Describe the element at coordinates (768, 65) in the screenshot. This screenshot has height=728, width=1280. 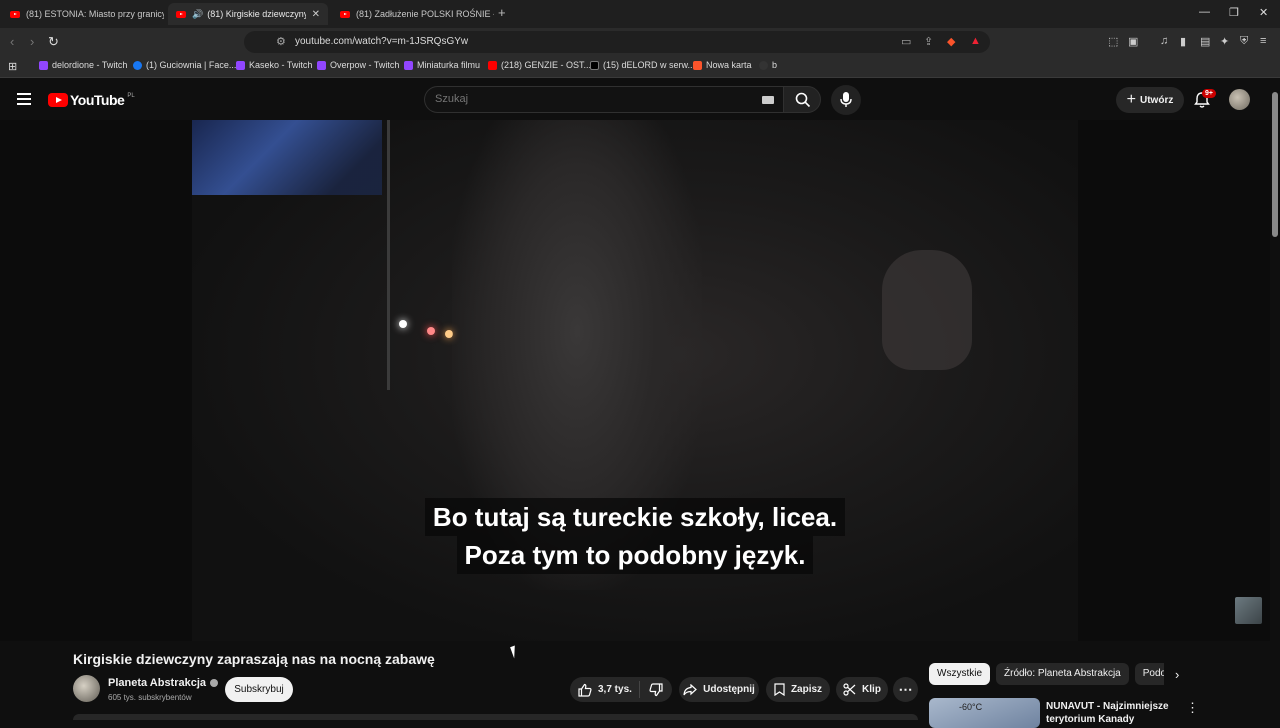
I see `bookmark-item: b` at that location.